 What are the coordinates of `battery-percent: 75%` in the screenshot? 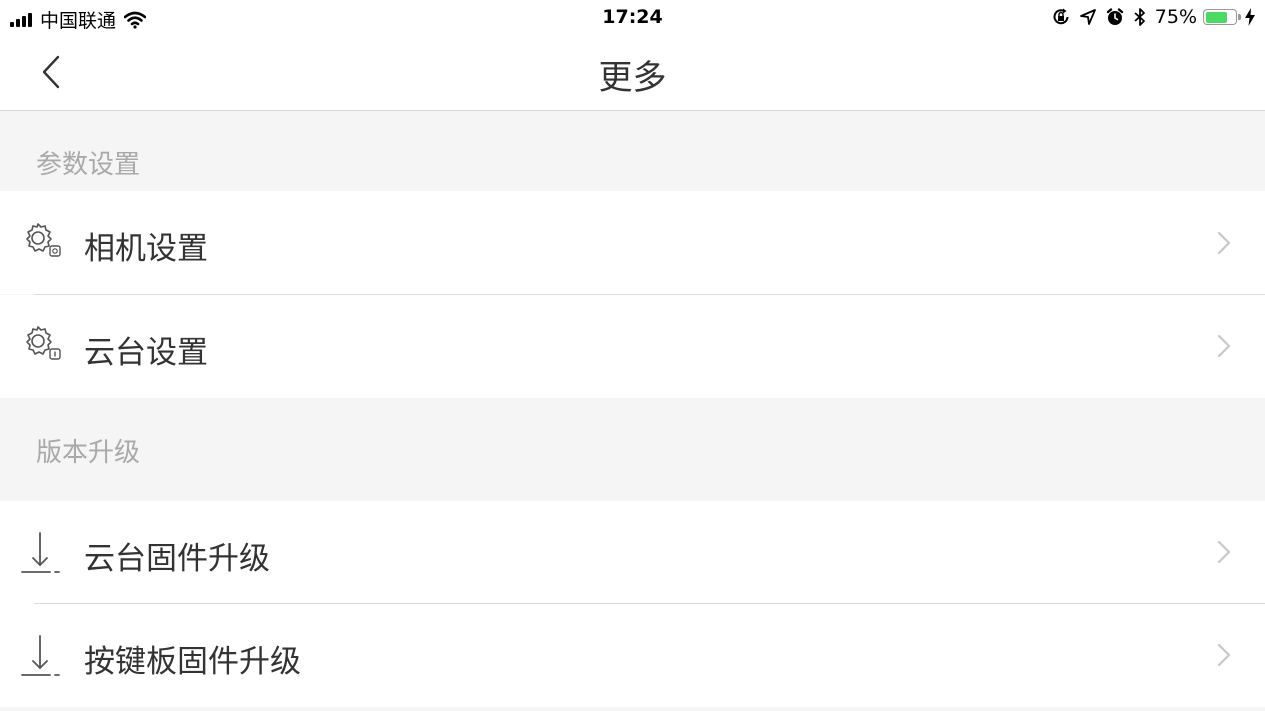 It's located at (1175, 17).